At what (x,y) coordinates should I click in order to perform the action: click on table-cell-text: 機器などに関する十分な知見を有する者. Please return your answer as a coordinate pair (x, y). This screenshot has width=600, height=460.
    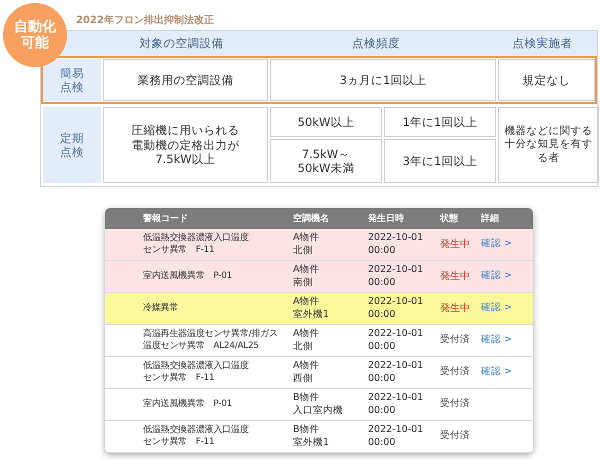
    Looking at the image, I should click on (549, 145).